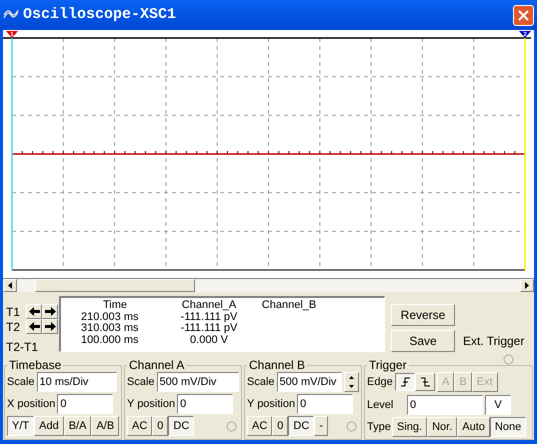  What do you see at coordinates (473, 427) in the screenshot?
I see `toggle-button: Auto` at bounding box center [473, 427].